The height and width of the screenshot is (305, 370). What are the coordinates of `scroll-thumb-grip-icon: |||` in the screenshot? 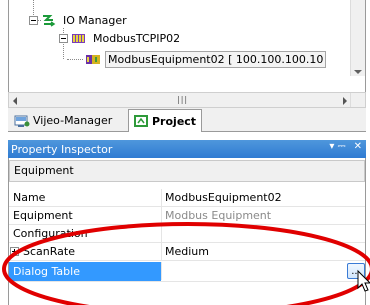 It's located at (182, 99).